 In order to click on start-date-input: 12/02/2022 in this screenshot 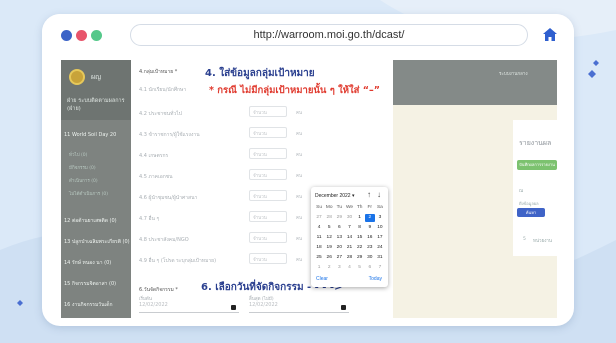, I will do `click(189, 307)`.